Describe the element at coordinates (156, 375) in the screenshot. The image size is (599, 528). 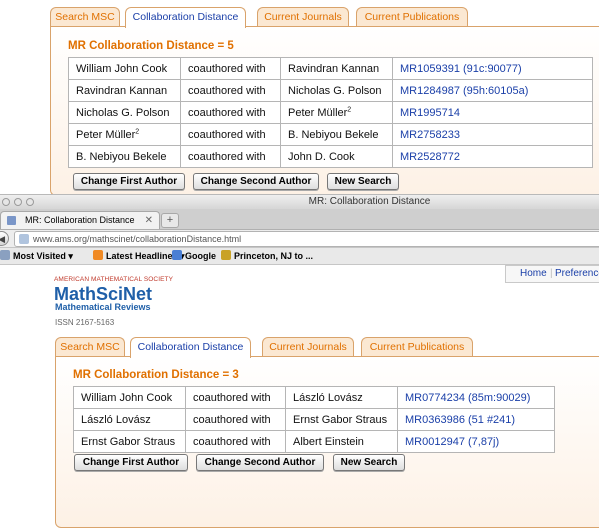
I see `distance-title: MR Collaboration Distance = 3` at that location.